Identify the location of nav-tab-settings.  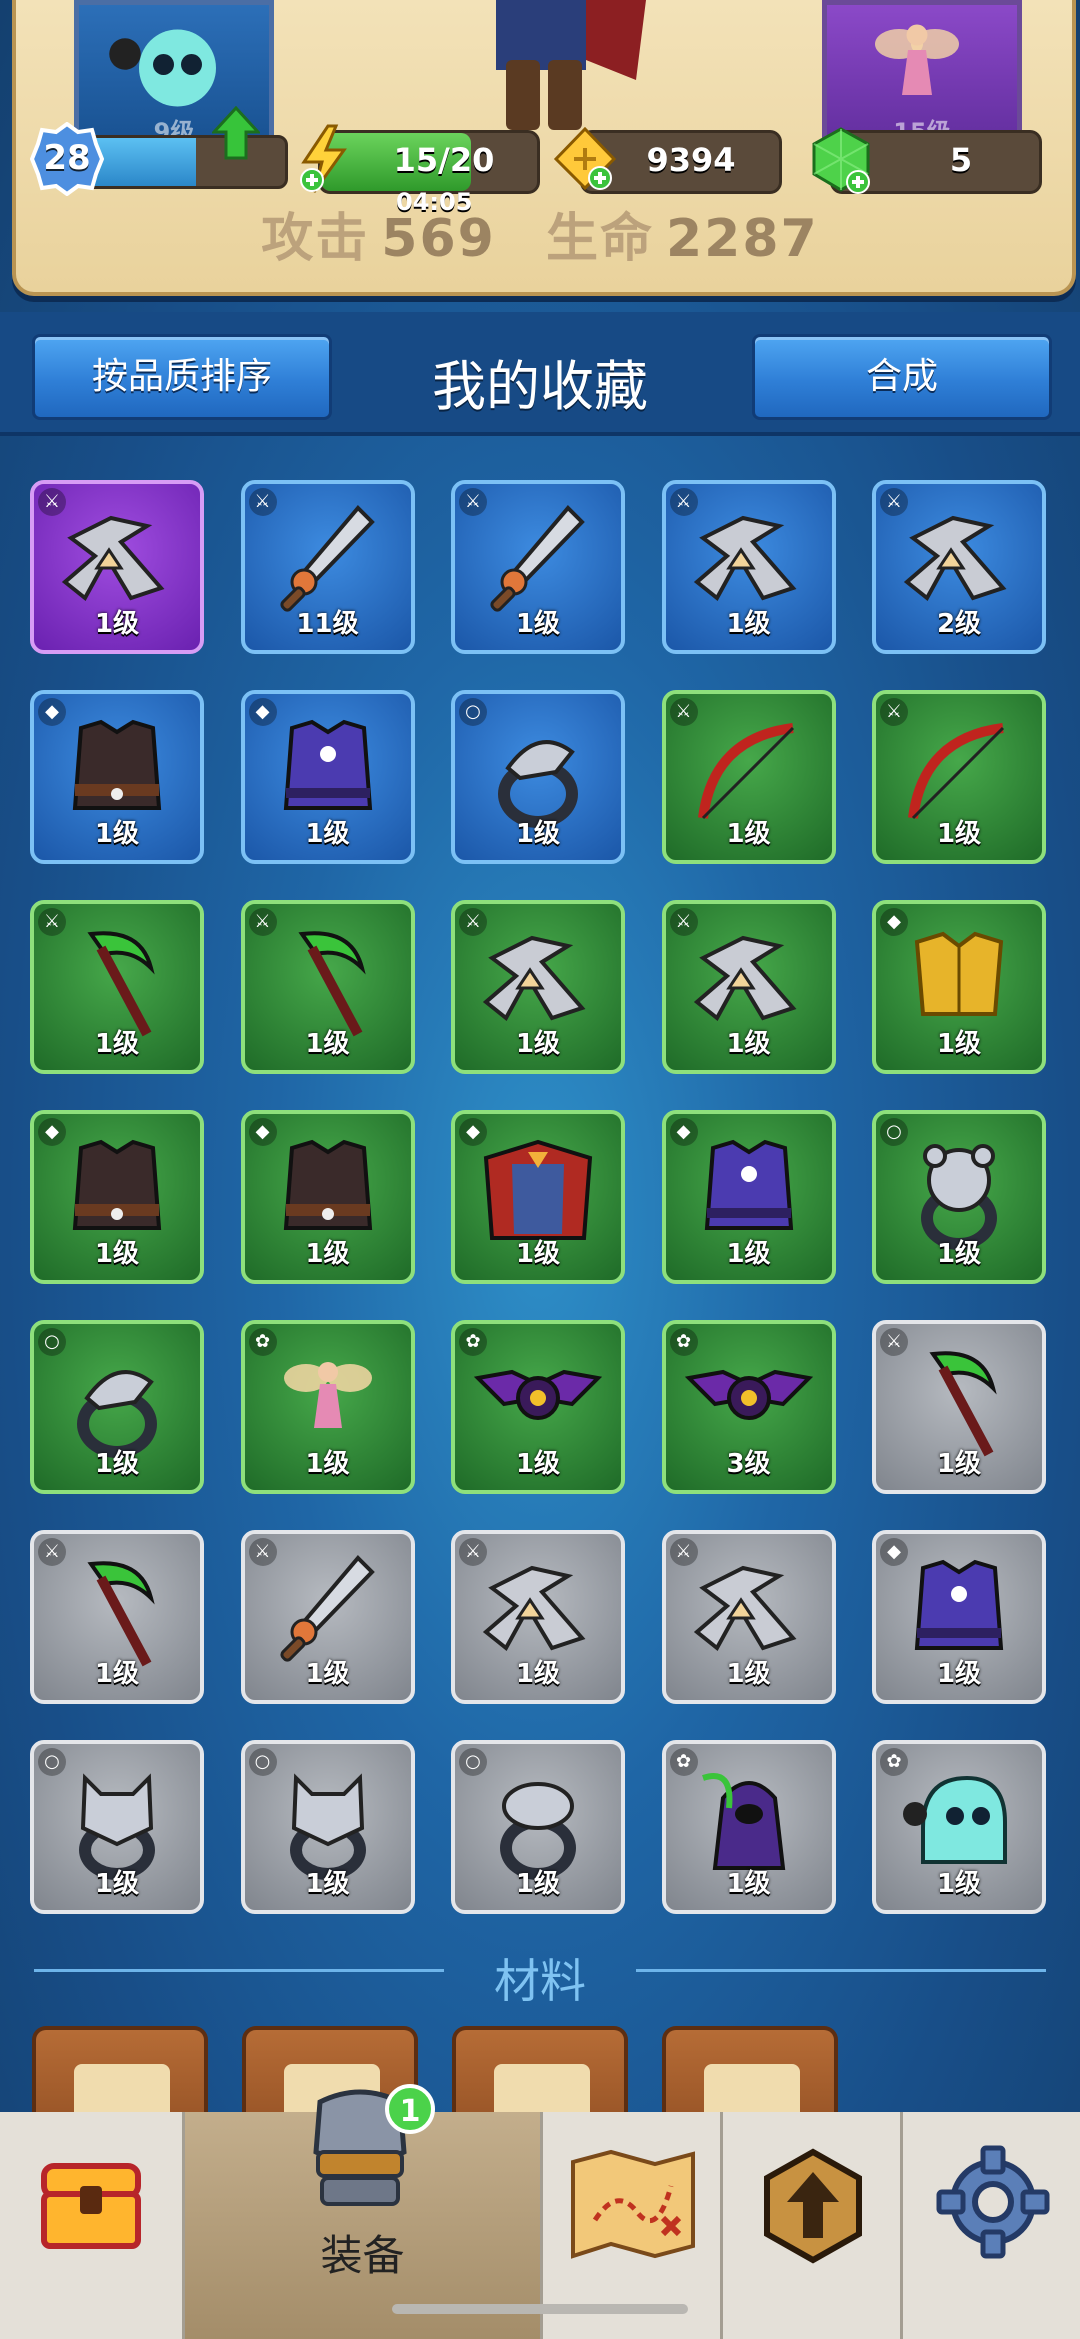
(990, 2225).